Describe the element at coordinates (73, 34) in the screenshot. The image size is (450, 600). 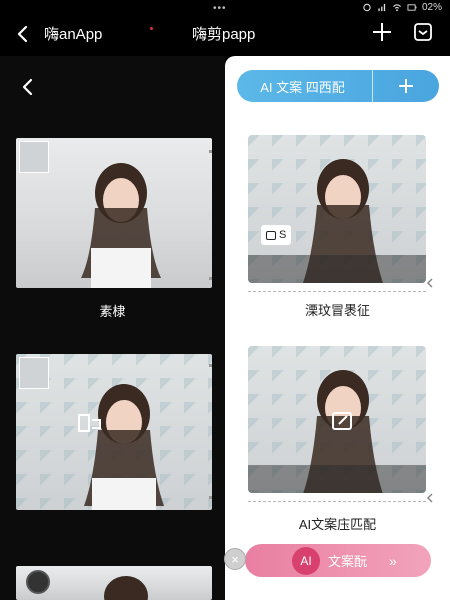
I see `app-name: 嗨anApp` at that location.